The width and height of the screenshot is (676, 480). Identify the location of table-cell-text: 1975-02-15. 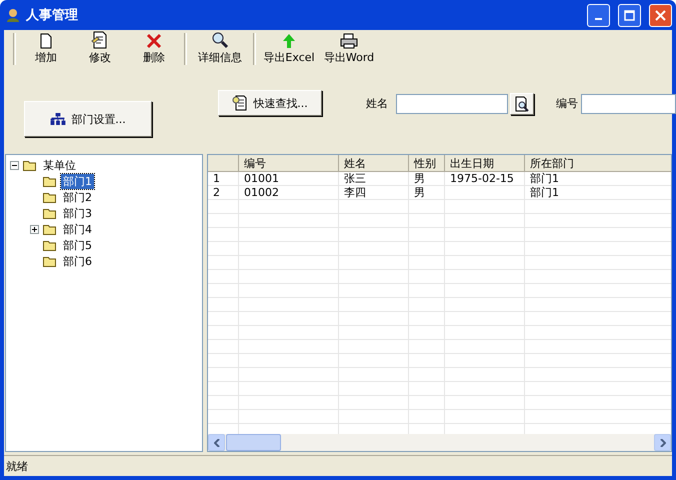
(482, 179).